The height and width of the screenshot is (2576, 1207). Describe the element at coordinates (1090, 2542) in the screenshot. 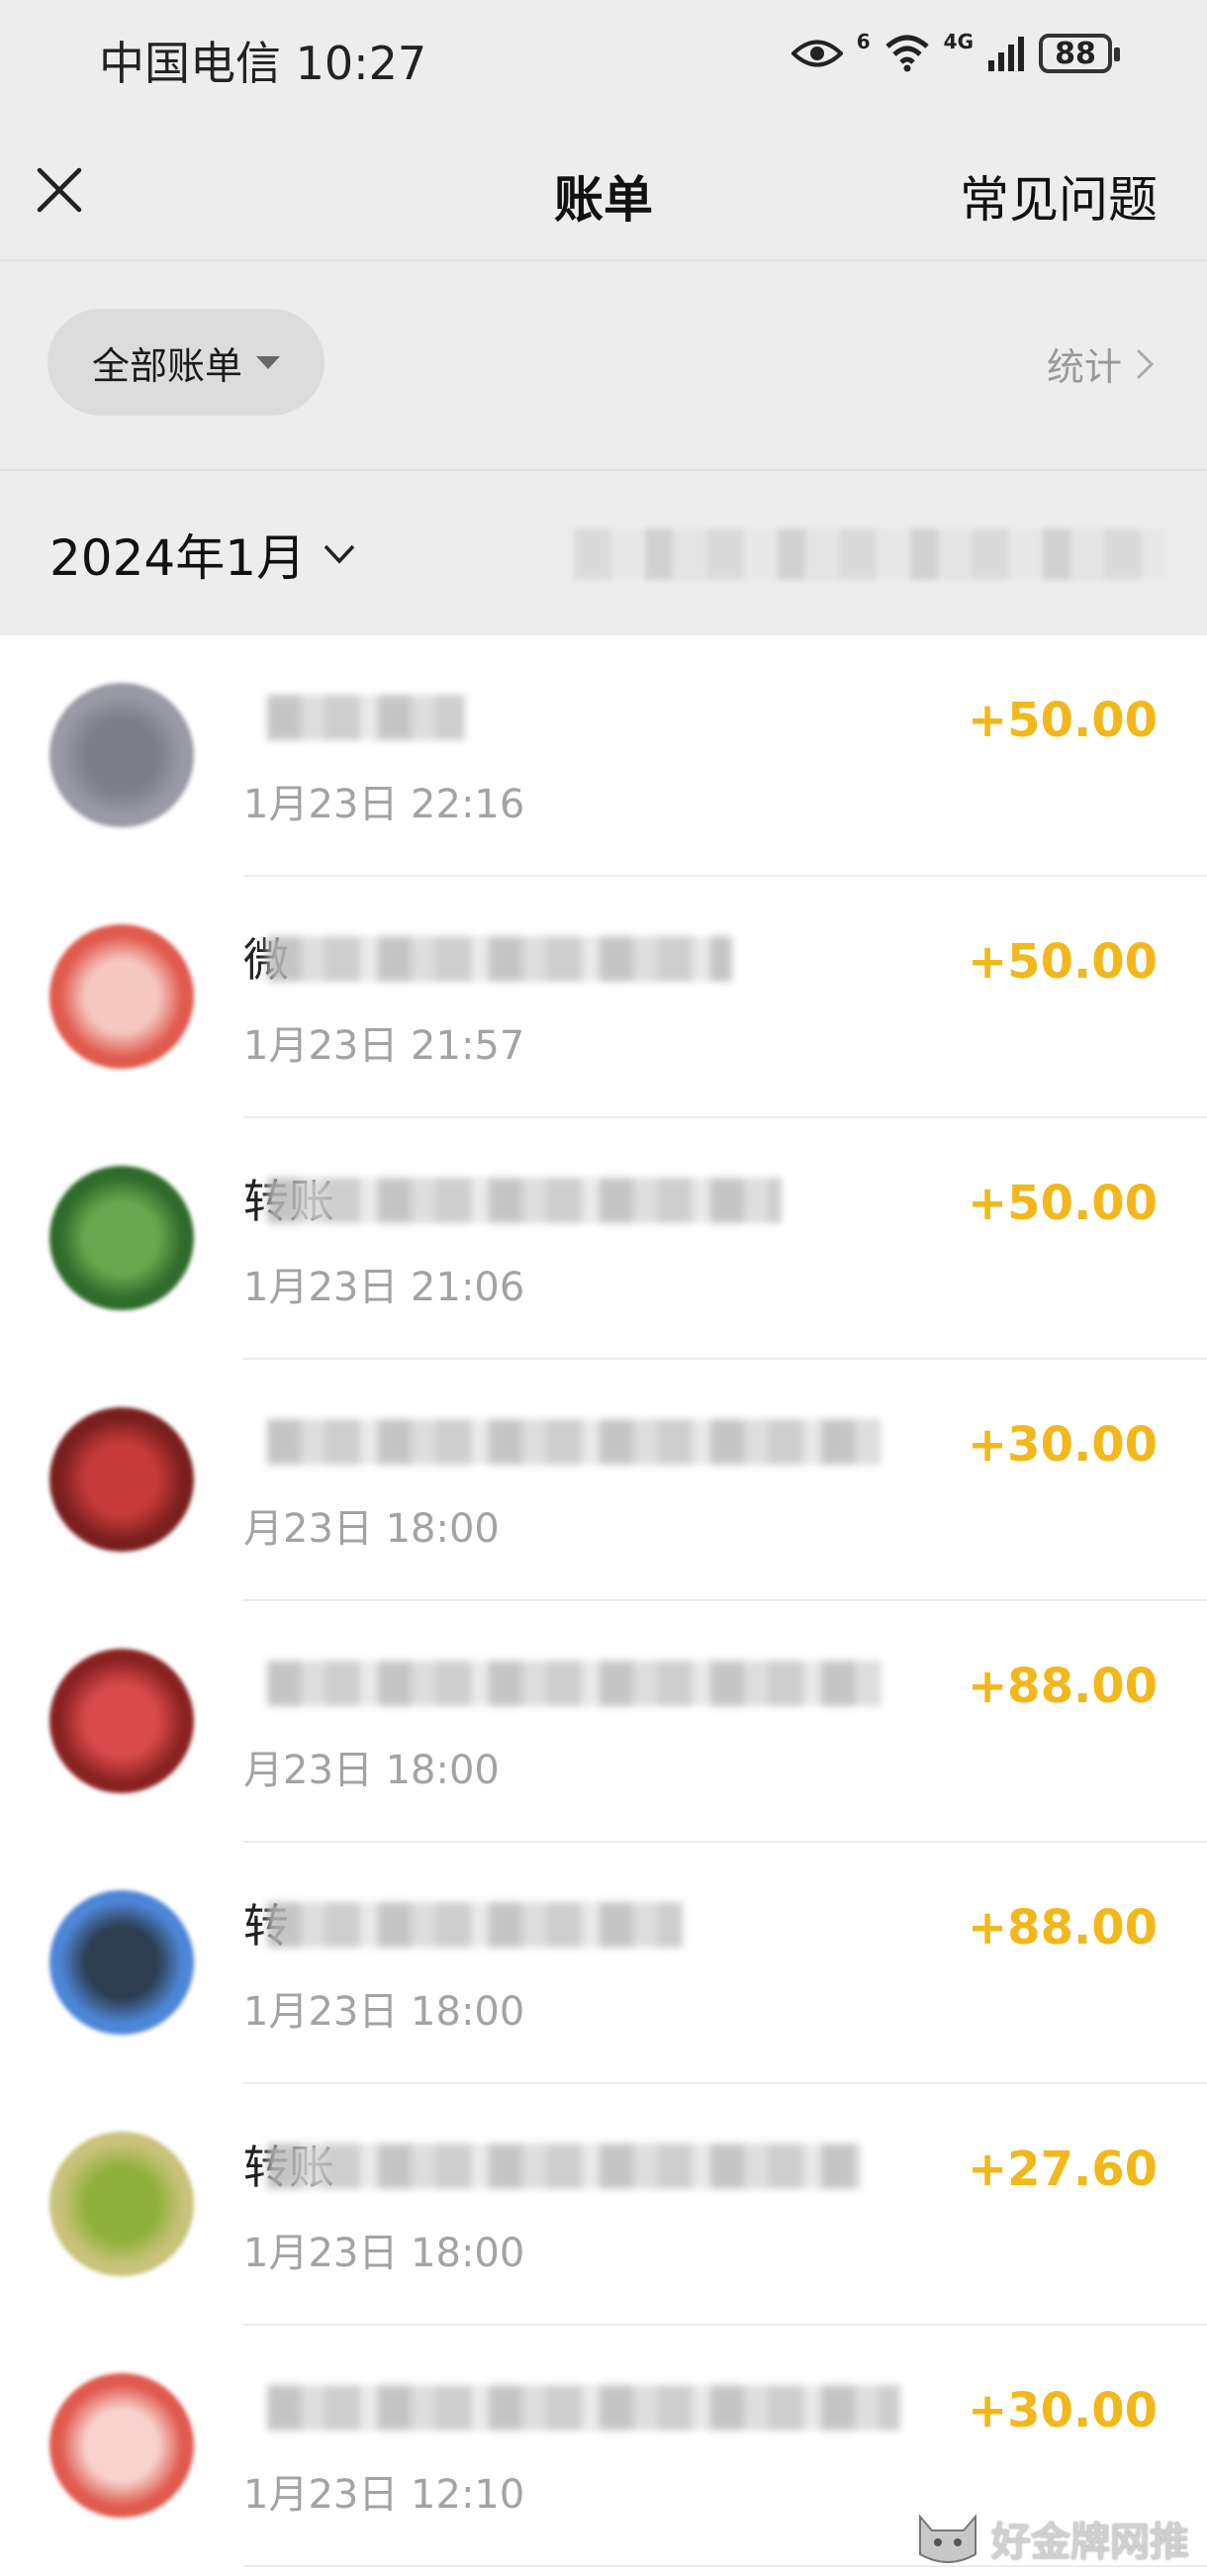

I see `watermark-text: 好金牌网推` at that location.